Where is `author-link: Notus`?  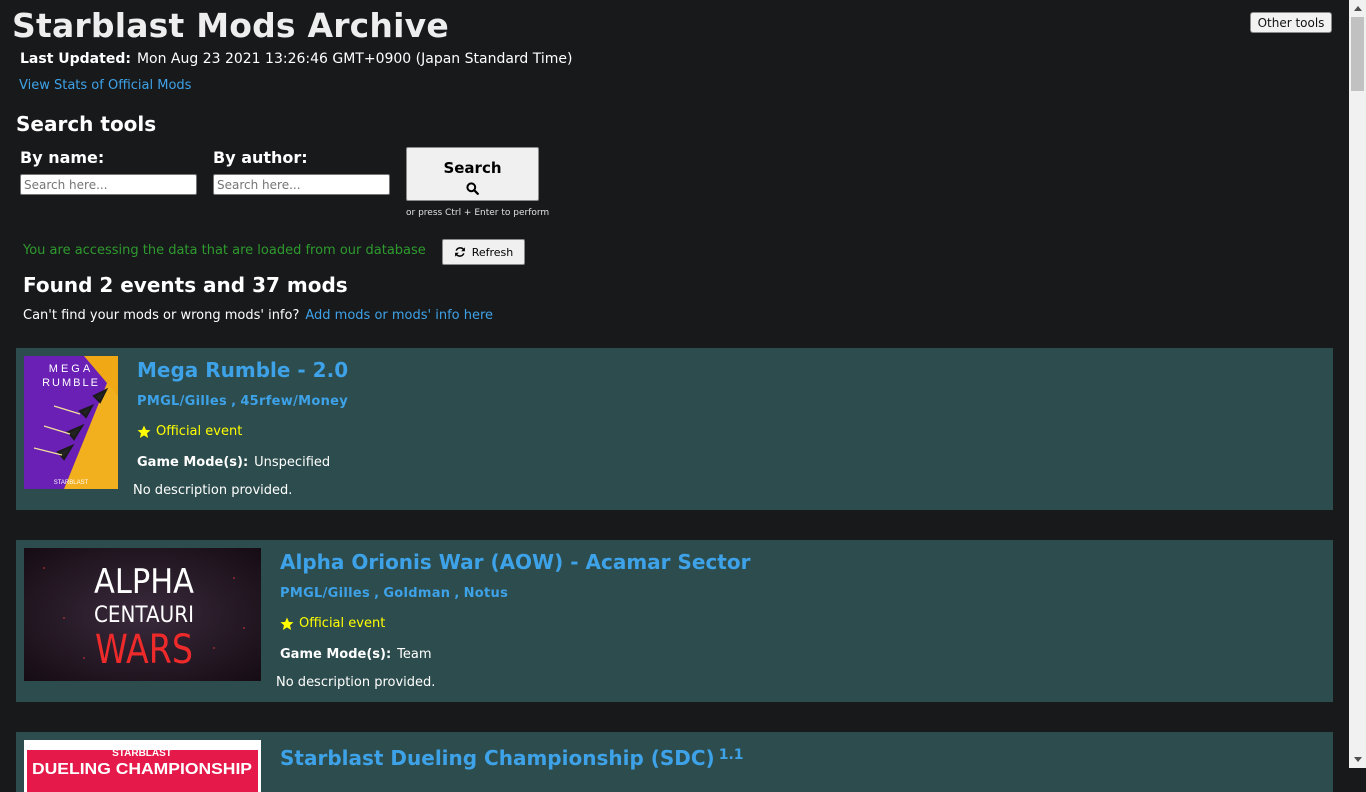
author-link: Notus is located at coordinates (486, 593).